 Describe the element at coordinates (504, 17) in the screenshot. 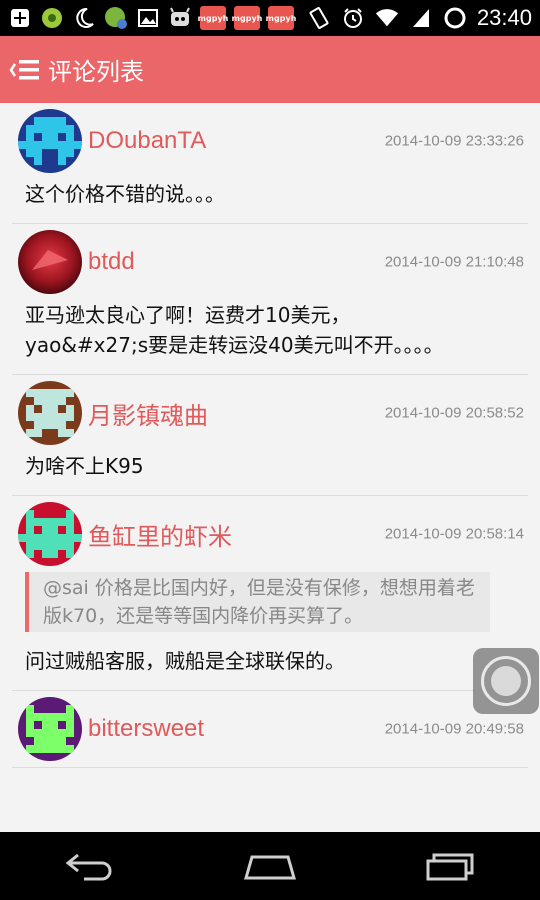

I see `clock: 23:40` at that location.